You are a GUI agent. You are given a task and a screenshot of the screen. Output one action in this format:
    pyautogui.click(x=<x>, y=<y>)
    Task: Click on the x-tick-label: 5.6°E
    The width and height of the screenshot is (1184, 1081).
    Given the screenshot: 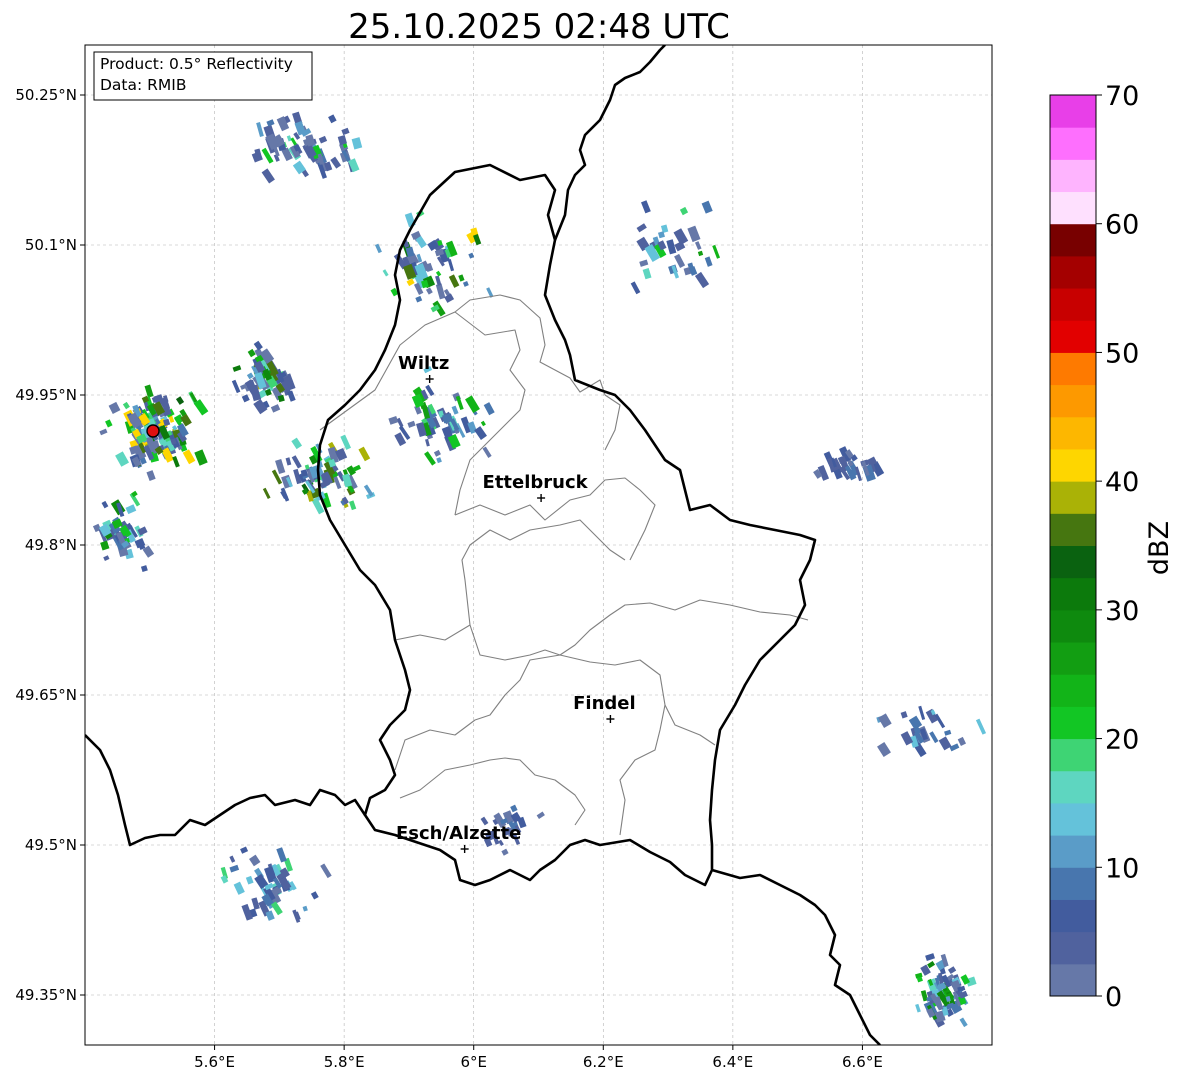 What is the action you would take?
    pyautogui.click(x=214, y=1062)
    